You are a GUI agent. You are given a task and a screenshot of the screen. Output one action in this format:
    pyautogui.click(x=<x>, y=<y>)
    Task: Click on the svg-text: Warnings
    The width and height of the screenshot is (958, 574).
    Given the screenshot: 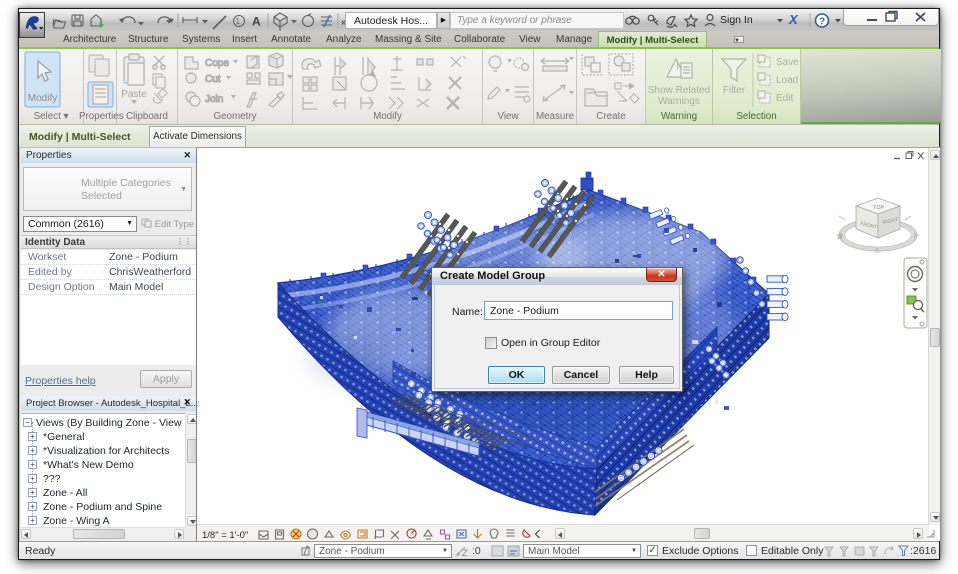 What is the action you would take?
    pyautogui.click(x=679, y=101)
    